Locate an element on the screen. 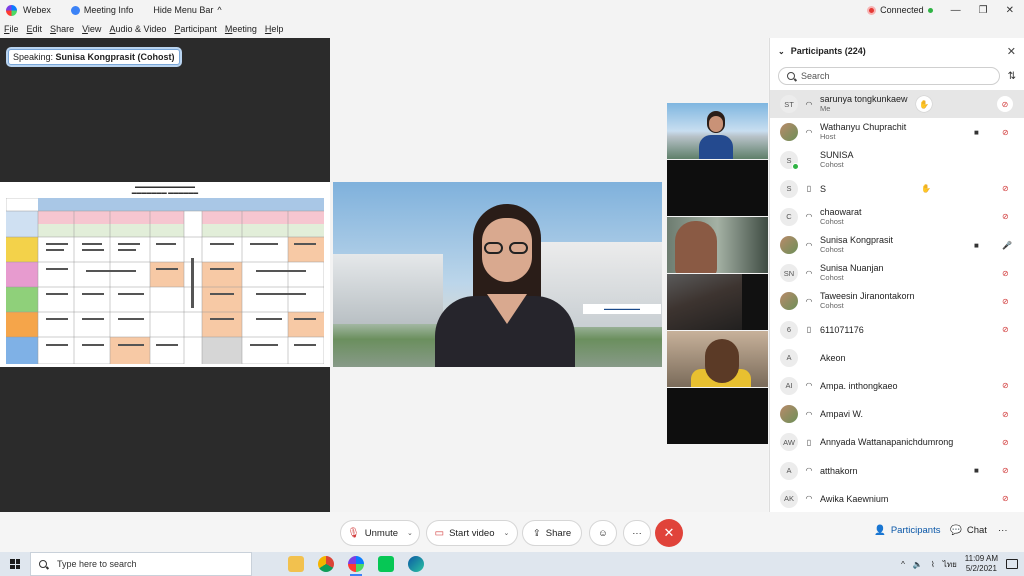 The height and width of the screenshot is (576, 1024). restore-icon: ❐ is located at coordinates (983, 10).